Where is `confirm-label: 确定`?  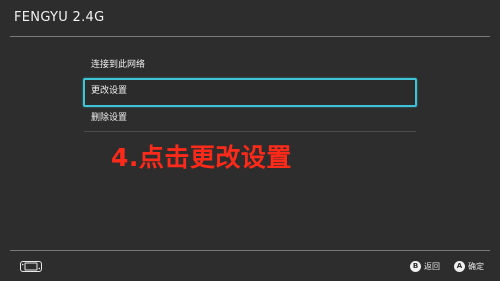
confirm-label: 确定 is located at coordinates (476, 266).